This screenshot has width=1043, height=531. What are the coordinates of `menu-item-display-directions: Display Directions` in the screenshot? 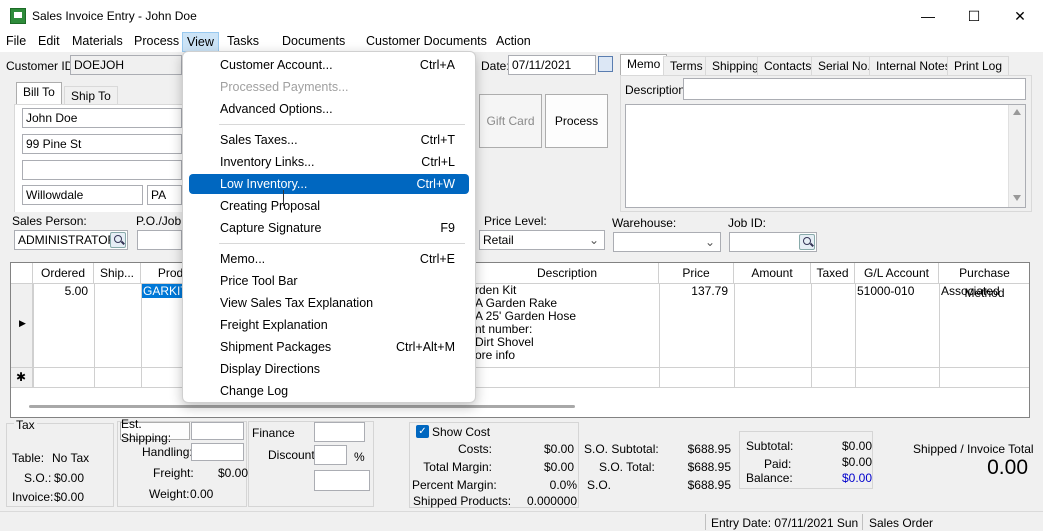 It's located at (329, 369).